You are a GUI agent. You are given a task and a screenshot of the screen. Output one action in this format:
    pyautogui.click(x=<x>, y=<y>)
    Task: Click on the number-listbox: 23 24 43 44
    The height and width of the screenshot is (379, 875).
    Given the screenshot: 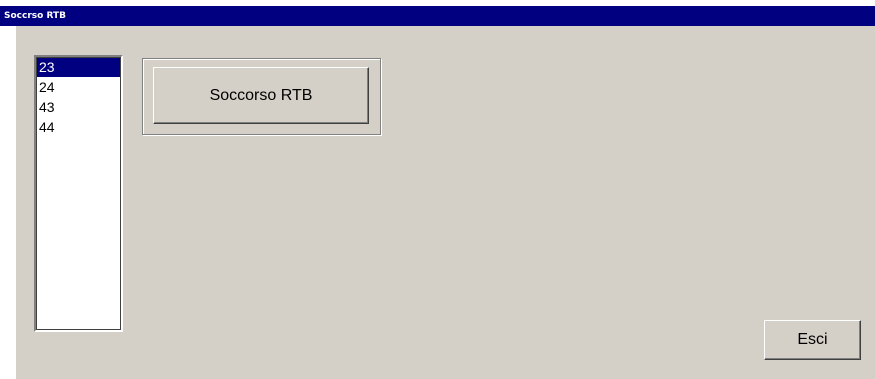 What is the action you would take?
    pyautogui.click(x=78, y=193)
    